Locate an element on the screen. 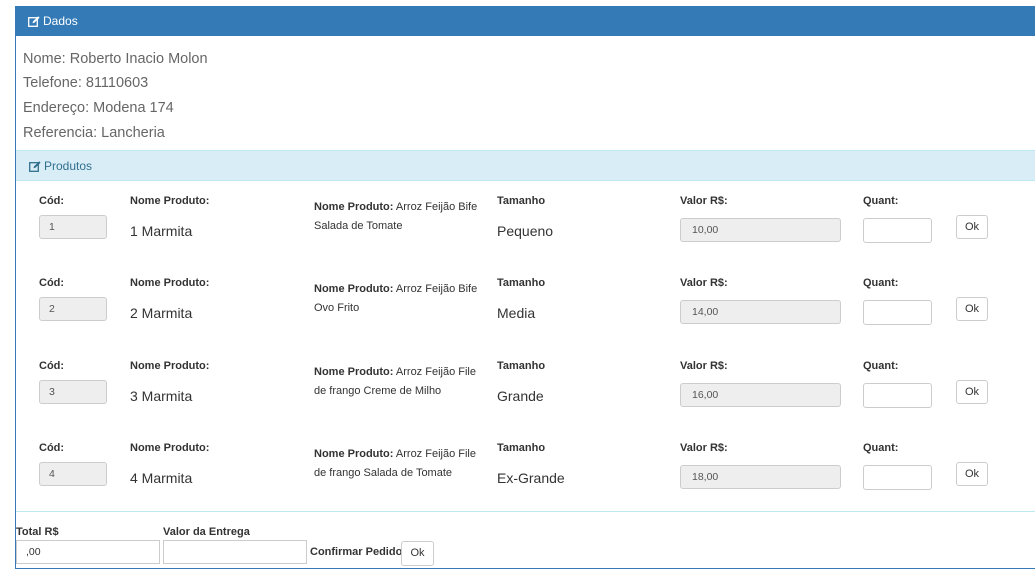  dados-title: Dados is located at coordinates (60, 21).